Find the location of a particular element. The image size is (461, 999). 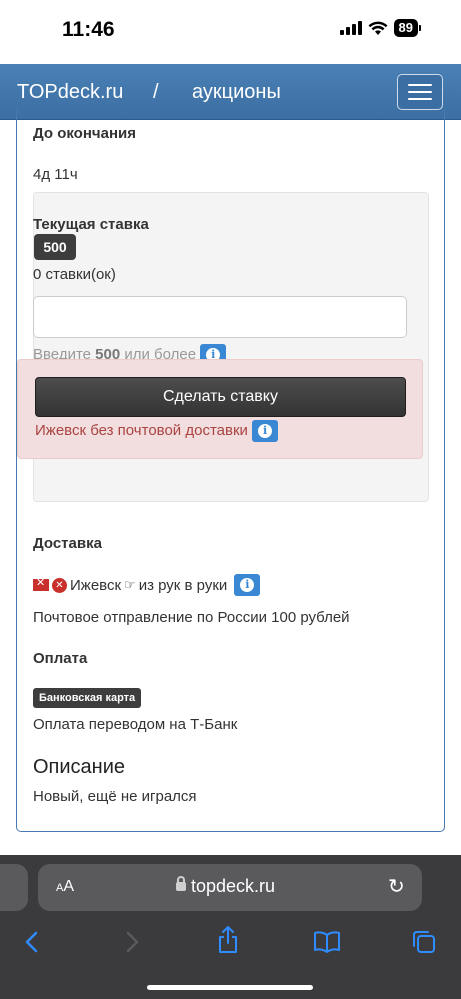

home-indicator is located at coordinates (230, 987).